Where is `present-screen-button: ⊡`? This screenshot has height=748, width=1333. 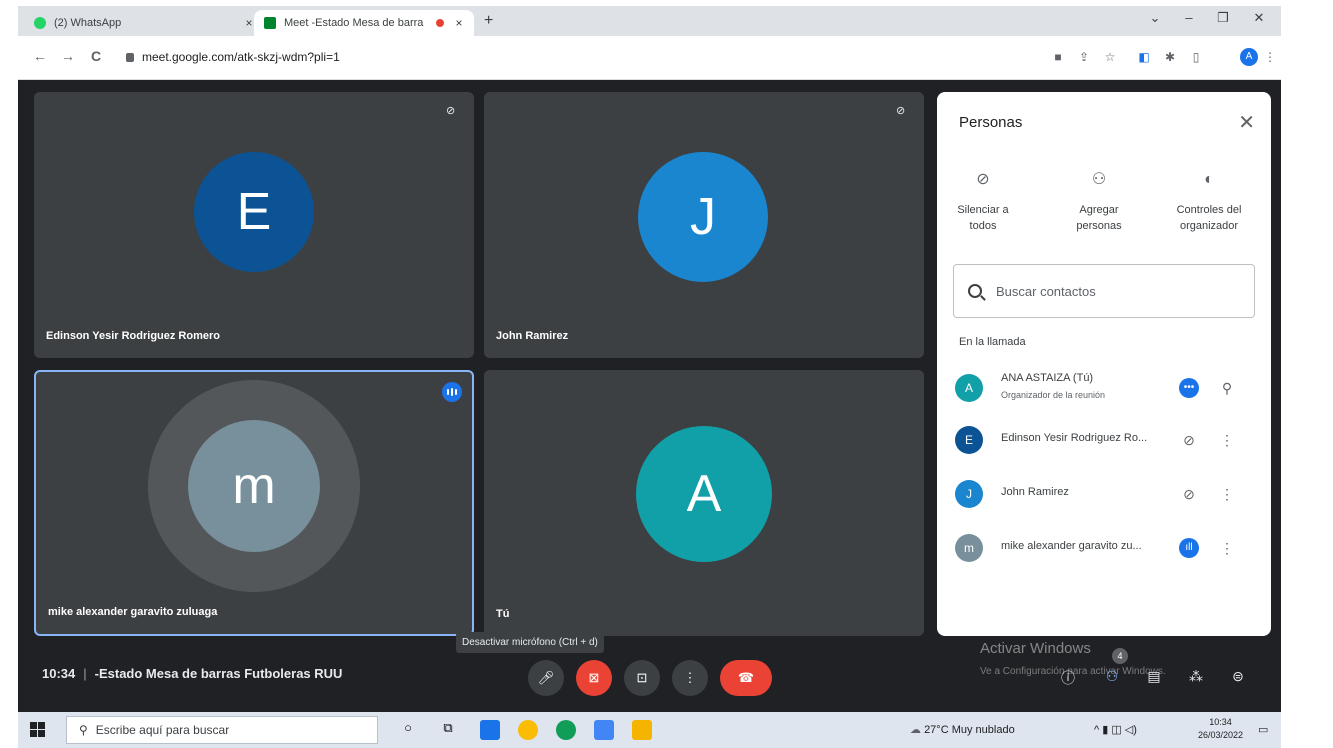 present-screen-button: ⊡ is located at coordinates (642, 678).